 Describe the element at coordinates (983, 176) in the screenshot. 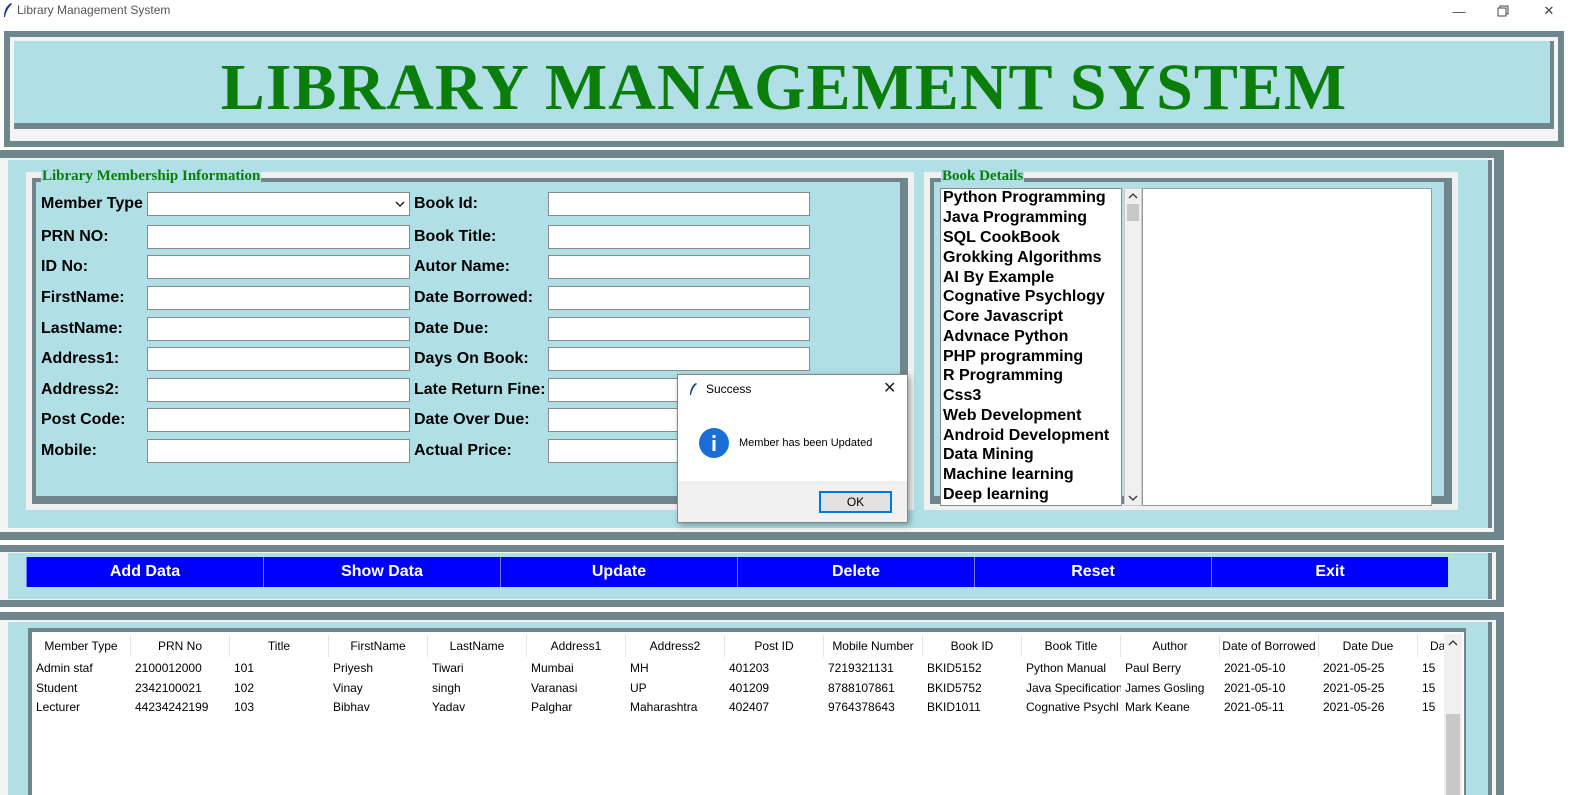

I see `book-details-legend: Book Details` at that location.